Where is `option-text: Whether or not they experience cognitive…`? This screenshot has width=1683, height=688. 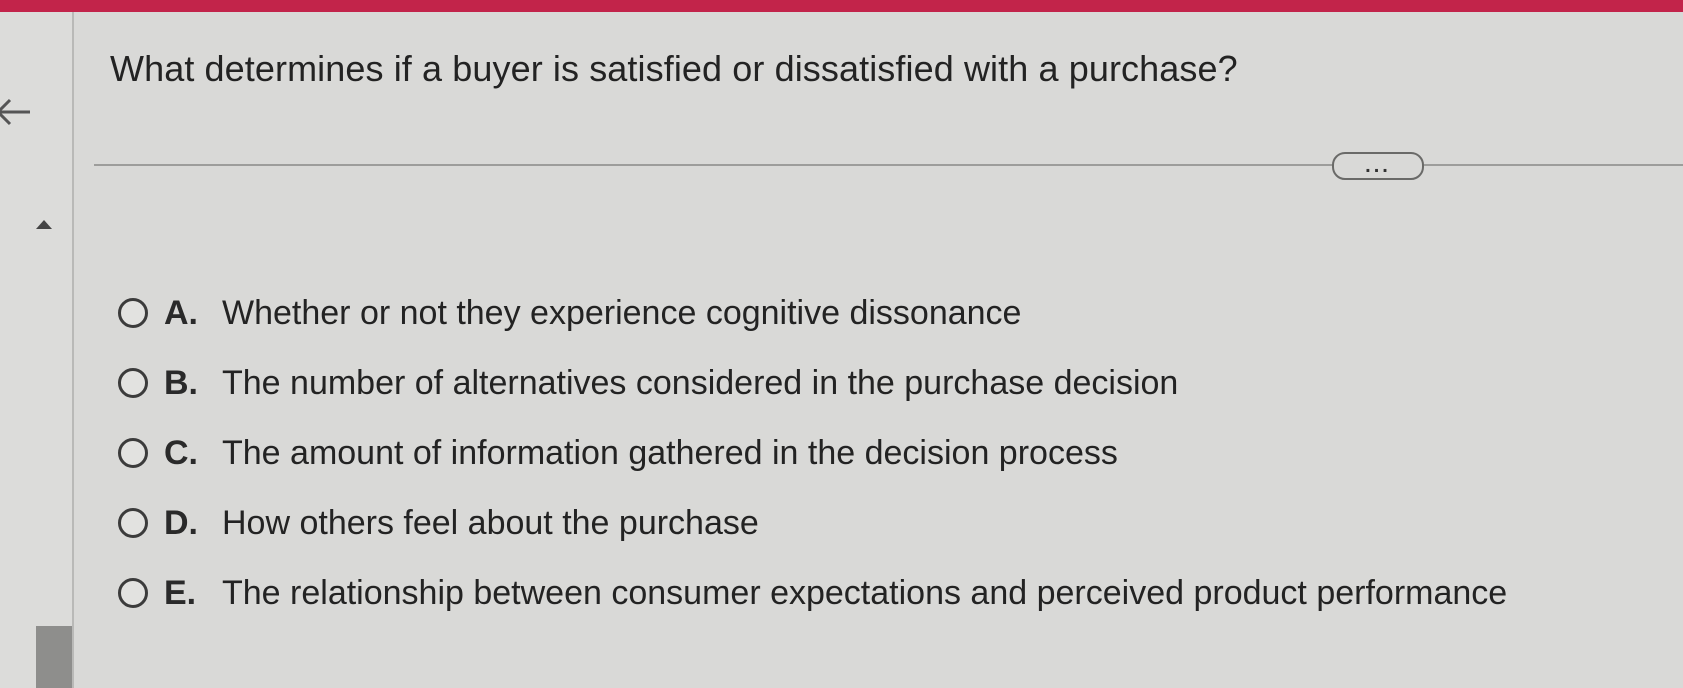 option-text: Whether or not they experience cognitive… is located at coordinates (622, 312).